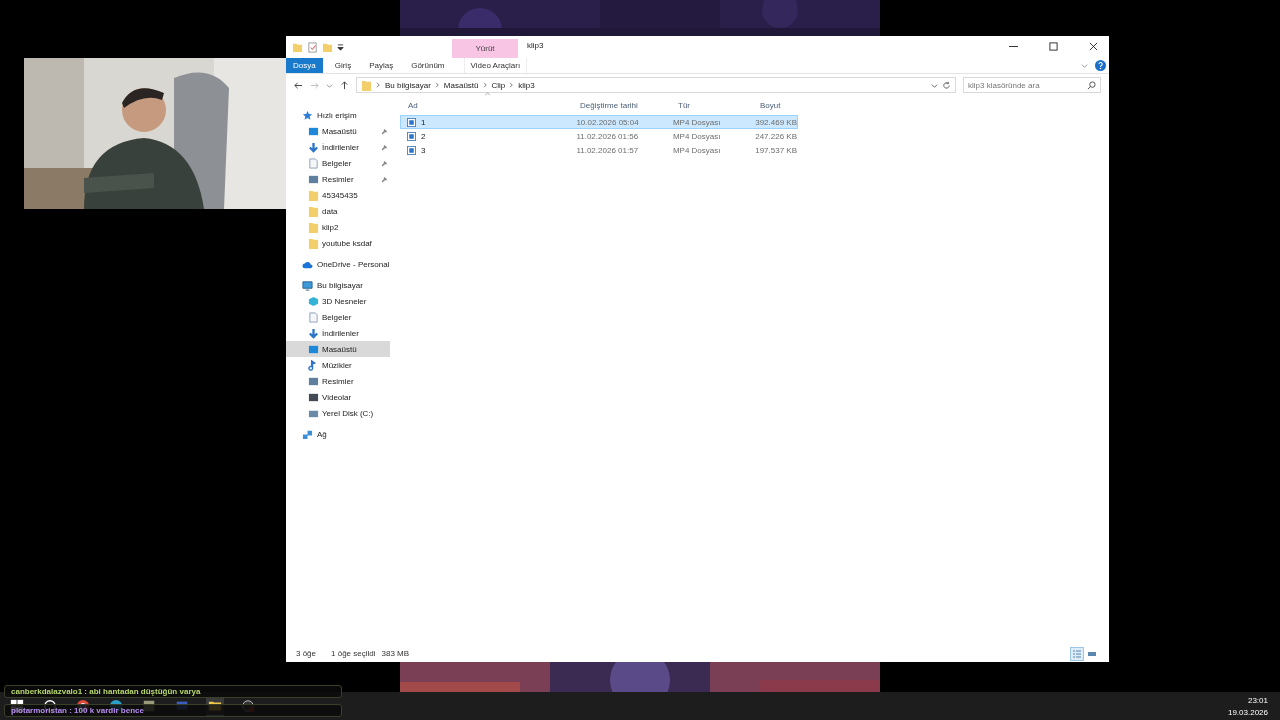 This screenshot has height=720, width=1280. What do you see at coordinates (776, 150) in the screenshot?
I see `file-size: 197.537 KB` at bounding box center [776, 150].